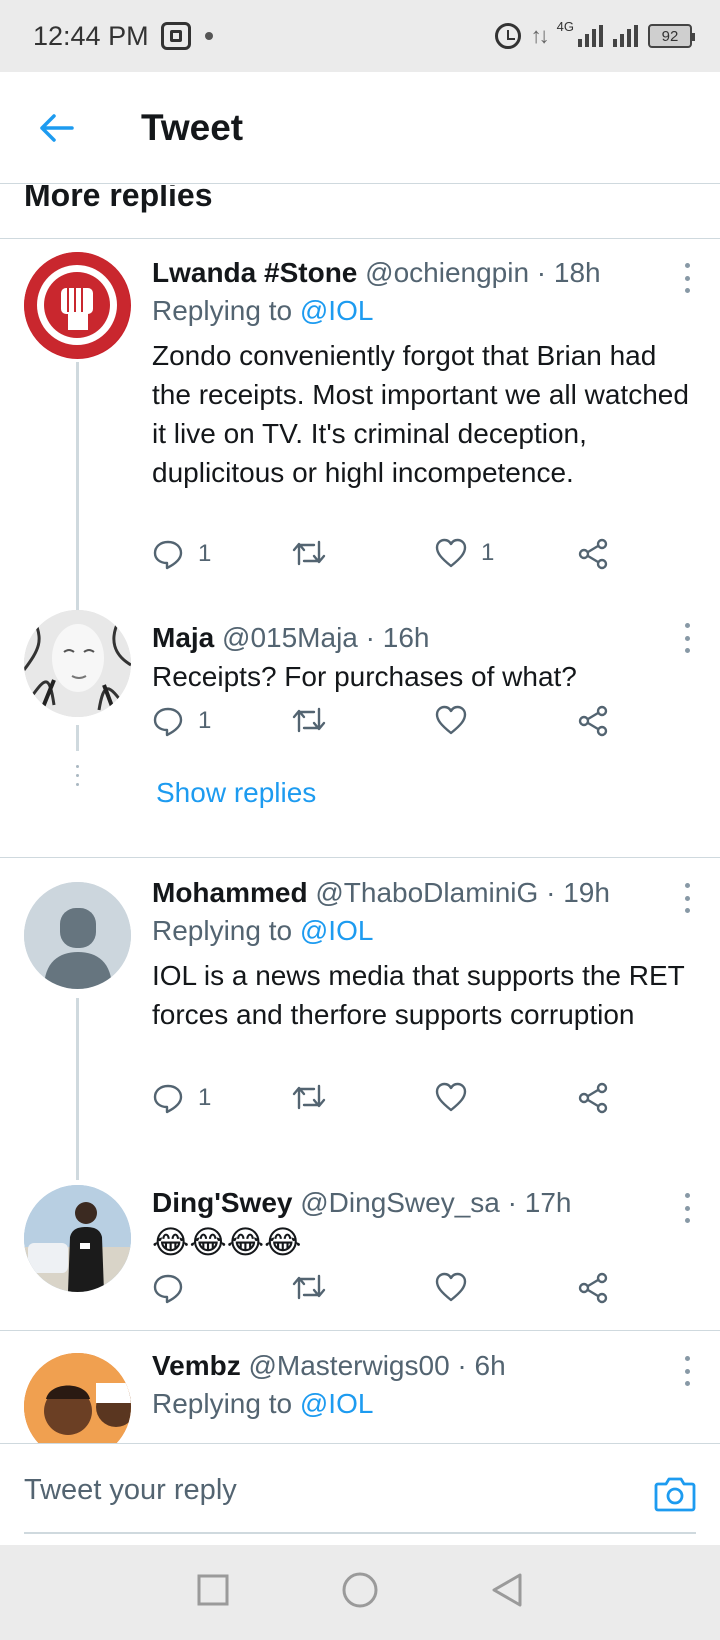 This screenshot has height=1640, width=720. I want to click on recents-button, so click(213, 1592).